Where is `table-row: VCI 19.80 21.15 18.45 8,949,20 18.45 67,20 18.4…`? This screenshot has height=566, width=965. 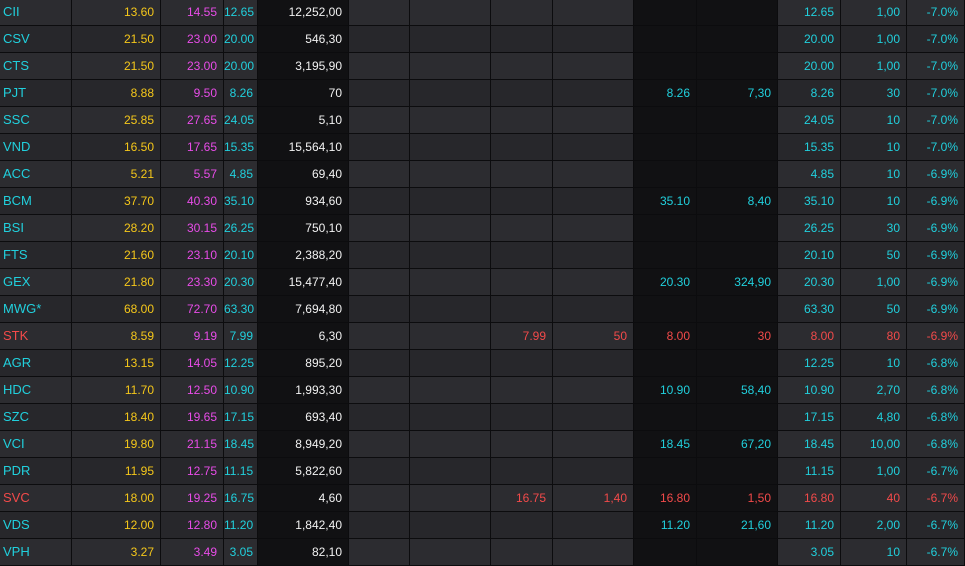
table-row: VCI 19.80 21.15 18.45 8,949,20 18.45 67,20 18.4… is located at coordinates (482, 444).